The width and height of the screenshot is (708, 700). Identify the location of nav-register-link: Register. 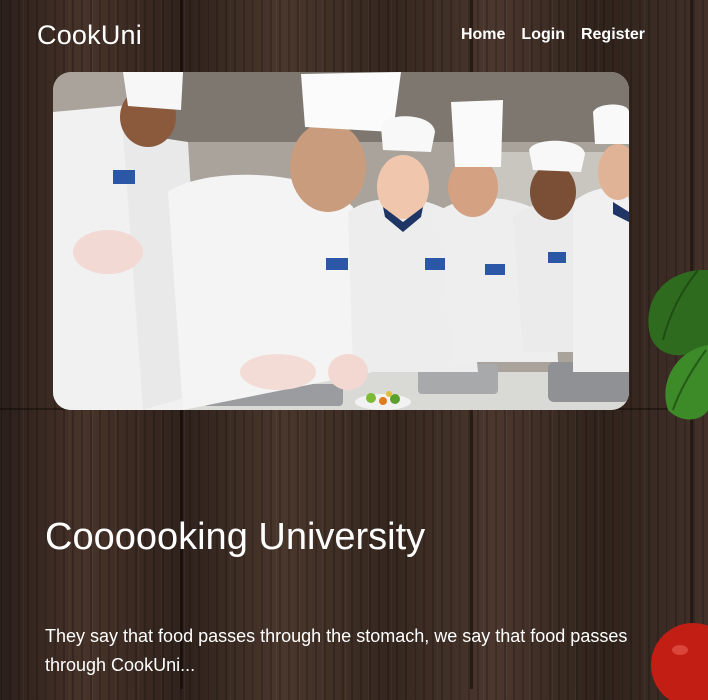
(613, 35).